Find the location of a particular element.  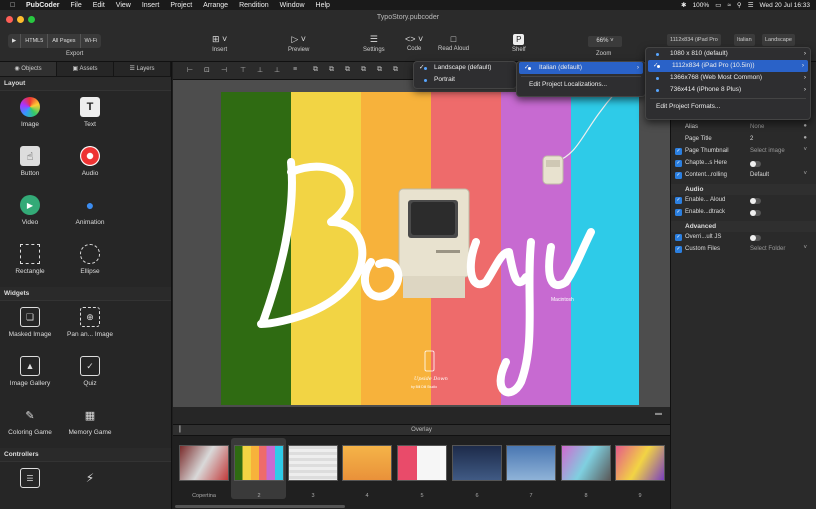

menu-edit: Edit is located at coordinates (99, 5).